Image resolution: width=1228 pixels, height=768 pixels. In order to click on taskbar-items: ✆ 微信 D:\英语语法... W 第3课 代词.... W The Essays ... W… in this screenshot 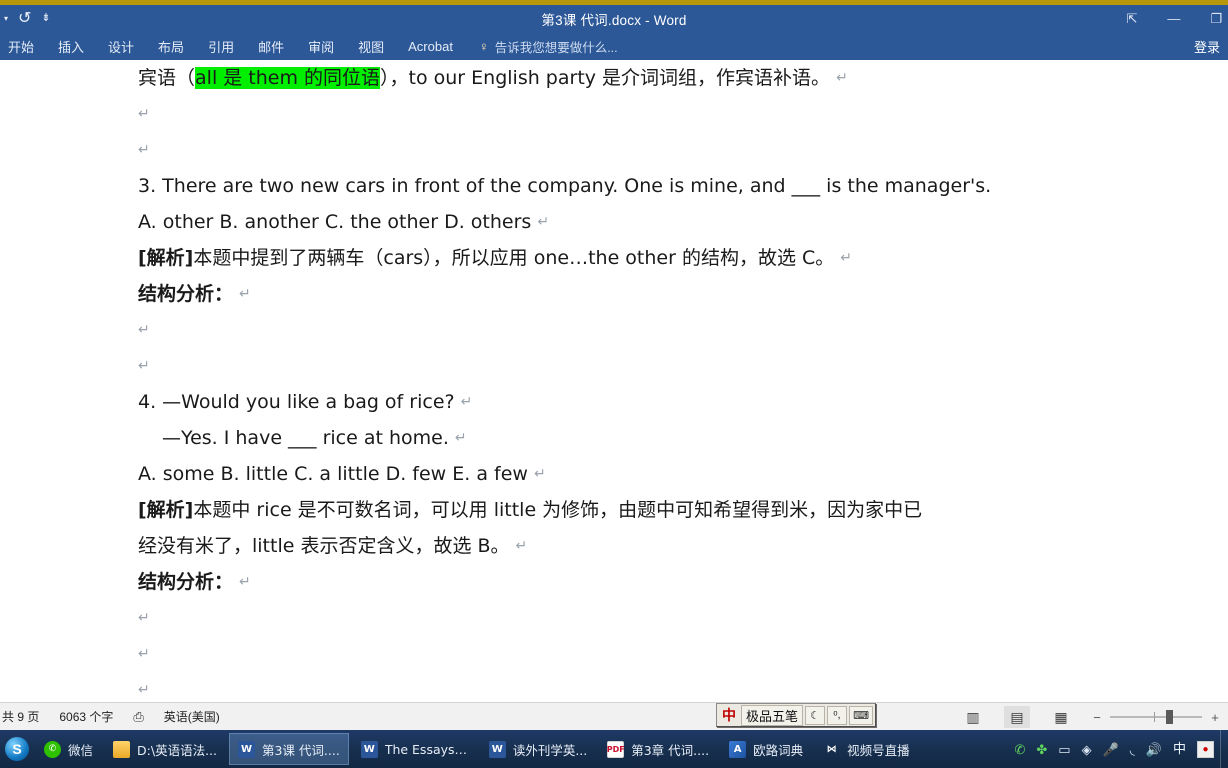, I will do `click(522, 749)`.